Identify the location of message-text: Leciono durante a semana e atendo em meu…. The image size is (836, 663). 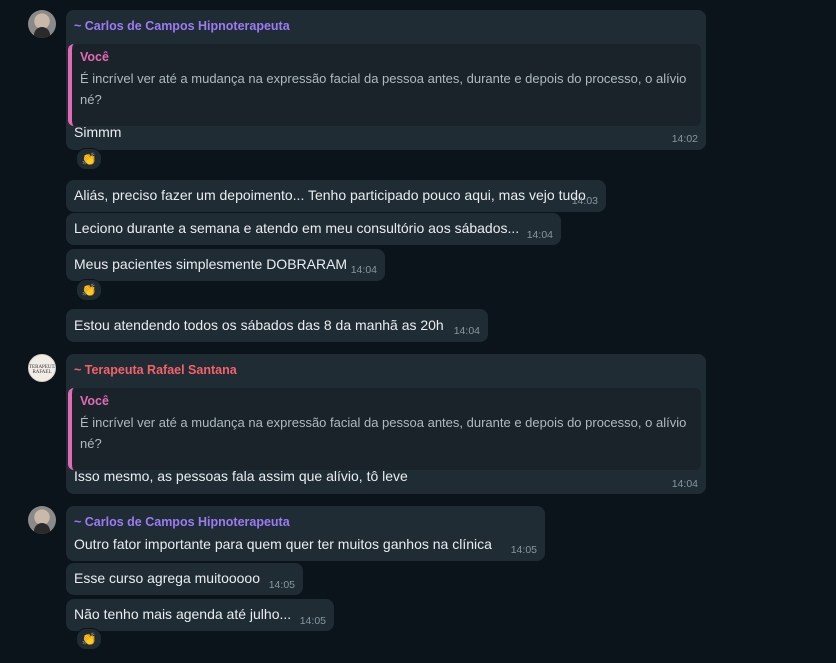
(297, 228).